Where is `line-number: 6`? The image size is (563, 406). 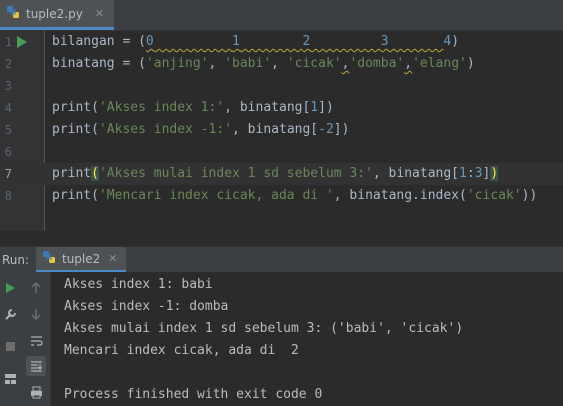
line-number: 6 is located at coordinates (8, 152).